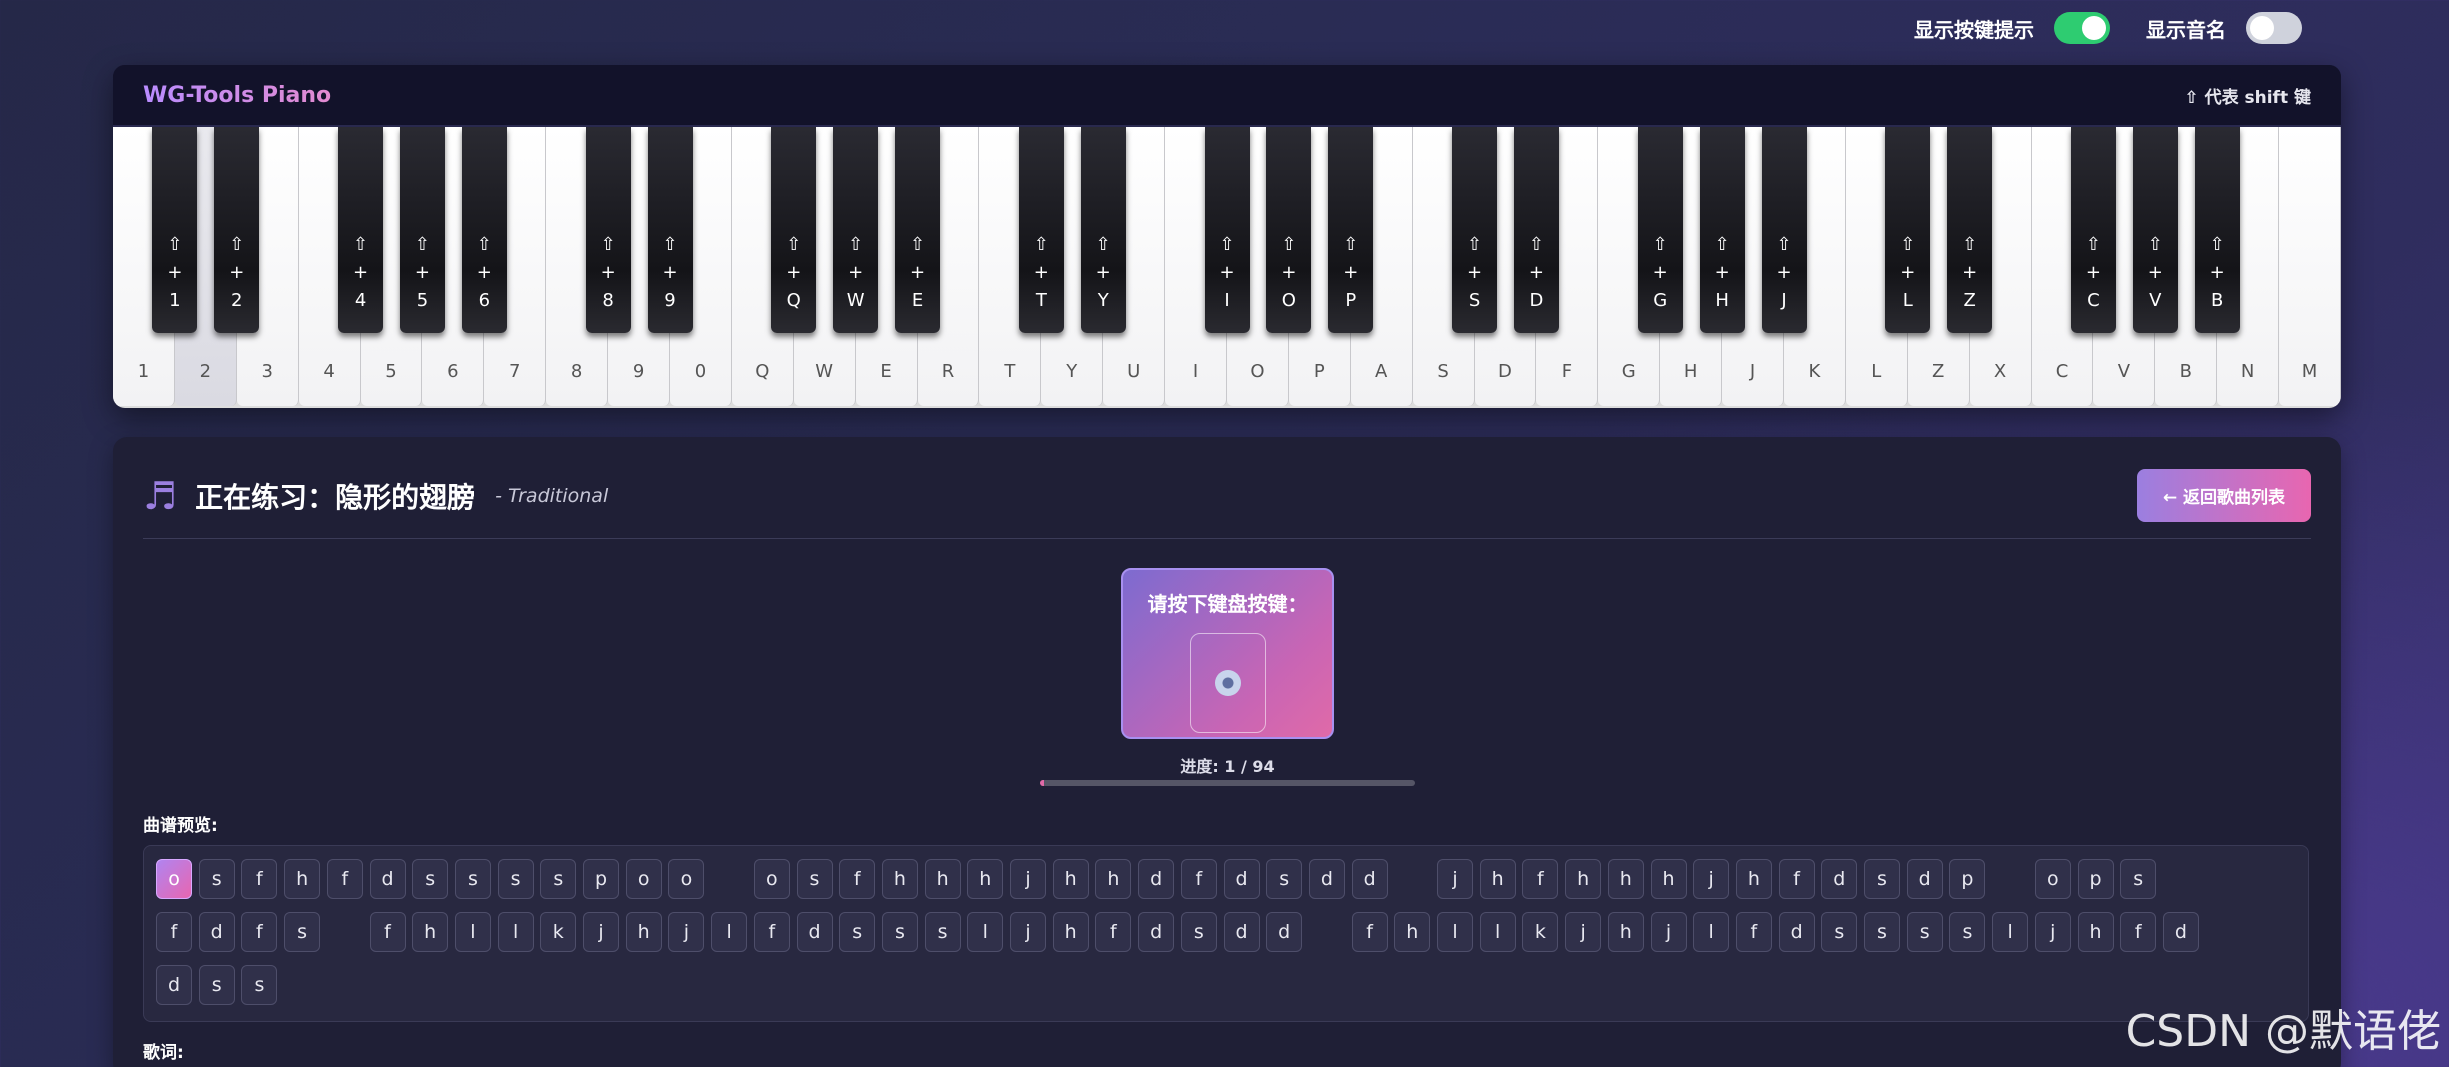  What do you see at coordinates (1536, 300) in the screenshot?
I see `black-key-label: D` at bounding box center [1536, 300].